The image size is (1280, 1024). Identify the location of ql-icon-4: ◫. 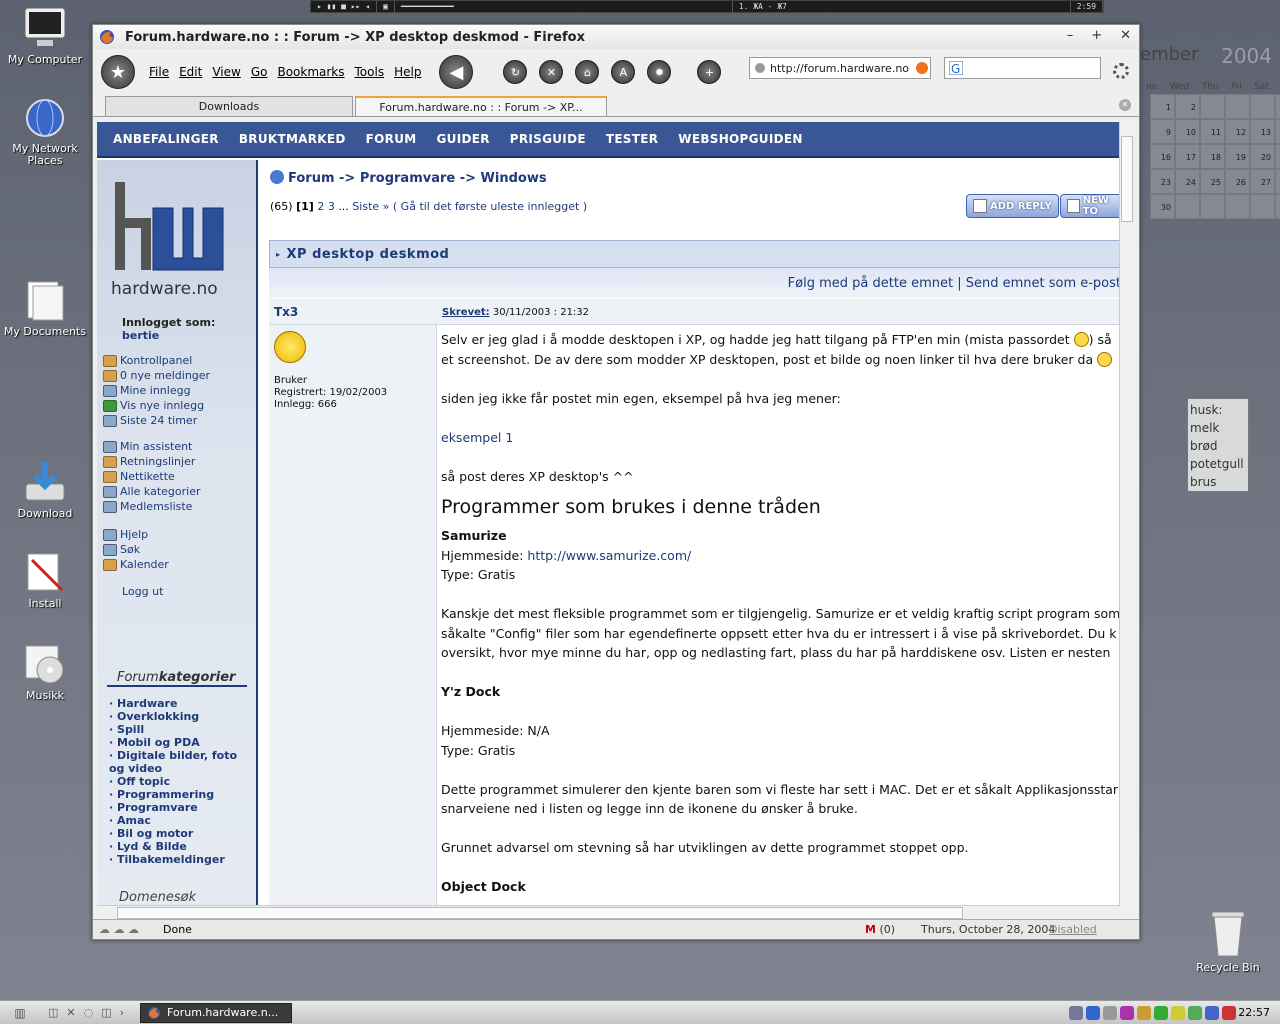
(106, 1012).